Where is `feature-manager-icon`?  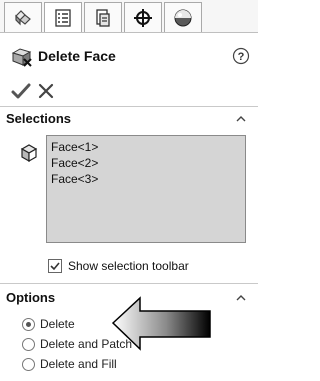
feature-manager-icon is located at coordinates (23, 17).